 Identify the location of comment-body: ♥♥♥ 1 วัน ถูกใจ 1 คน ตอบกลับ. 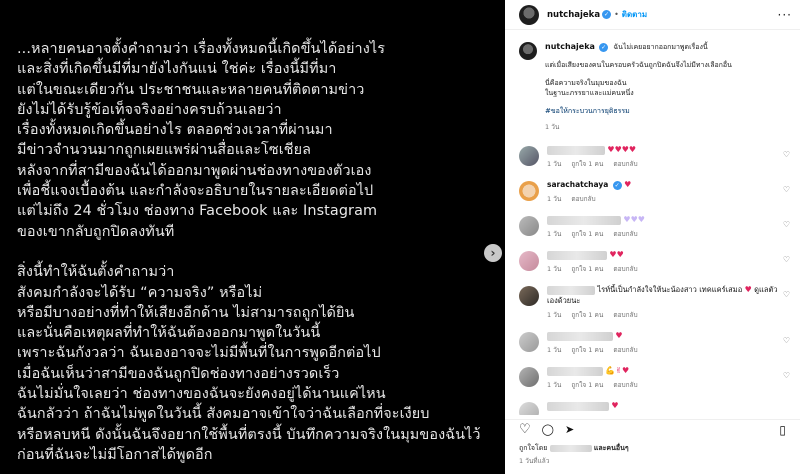
(666, 227).